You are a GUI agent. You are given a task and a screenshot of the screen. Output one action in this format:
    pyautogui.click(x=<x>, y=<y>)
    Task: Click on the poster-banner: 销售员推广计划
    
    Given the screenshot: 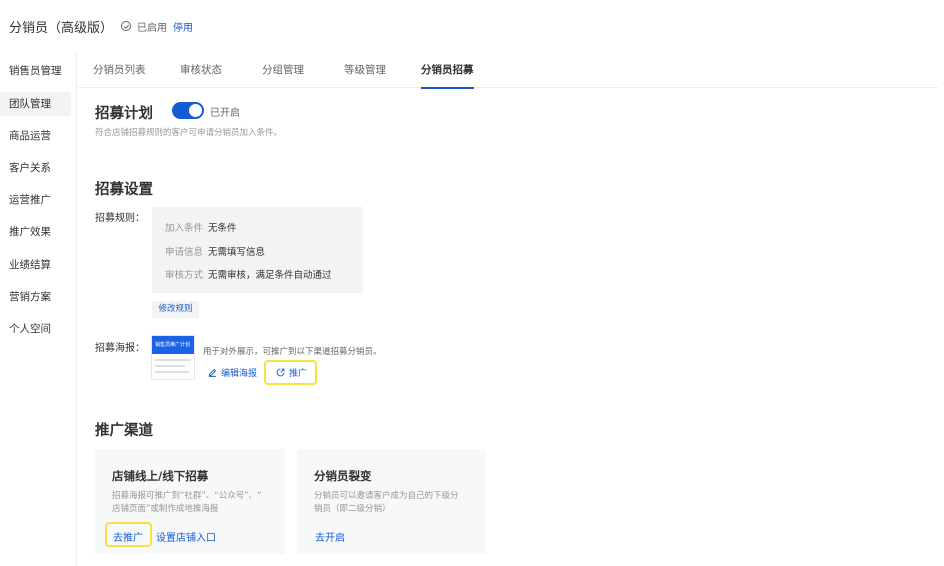 What is the action you would take?
    pyautogui.click(x=173, y=345)
    